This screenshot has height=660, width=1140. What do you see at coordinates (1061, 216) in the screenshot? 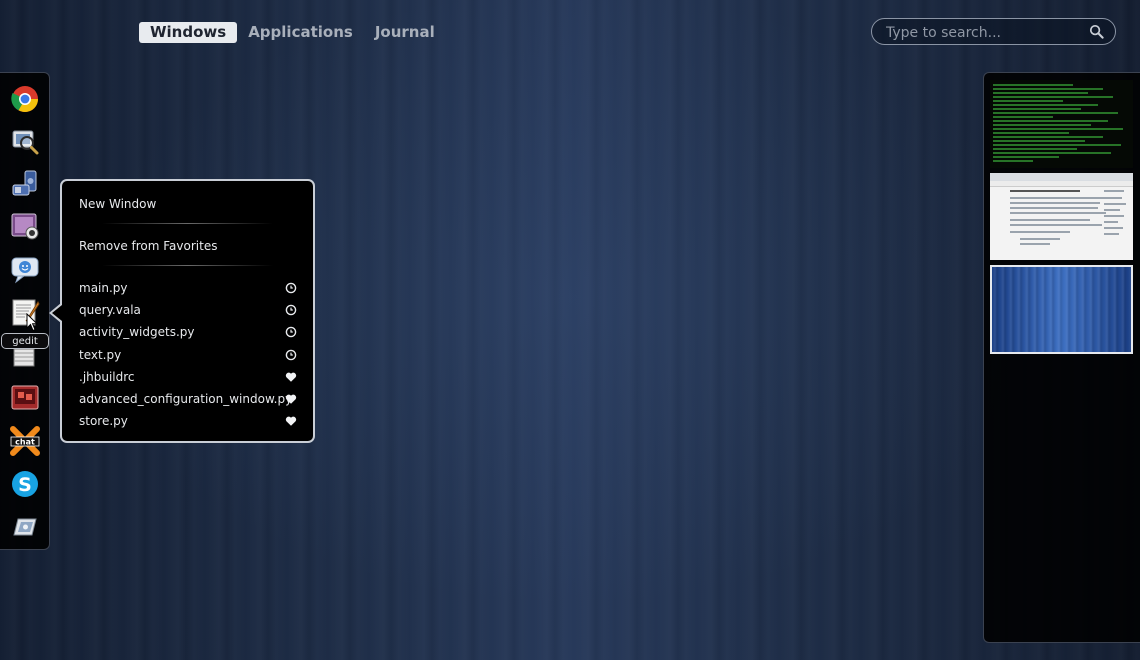
I see `workspace-thumbnail-document` at bounding box center [1061, 216].